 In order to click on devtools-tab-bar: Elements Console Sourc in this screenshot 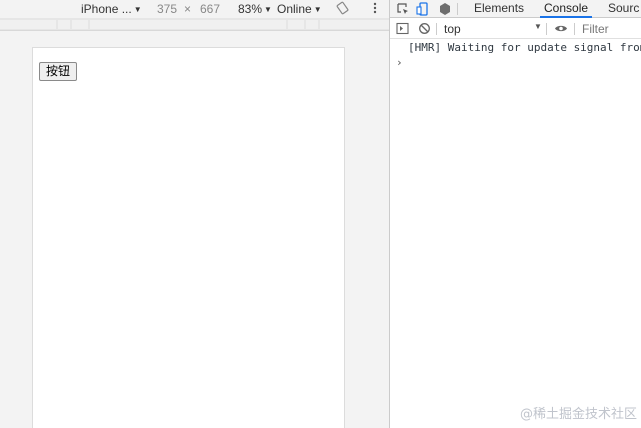, I will do `click(515, 9)`.